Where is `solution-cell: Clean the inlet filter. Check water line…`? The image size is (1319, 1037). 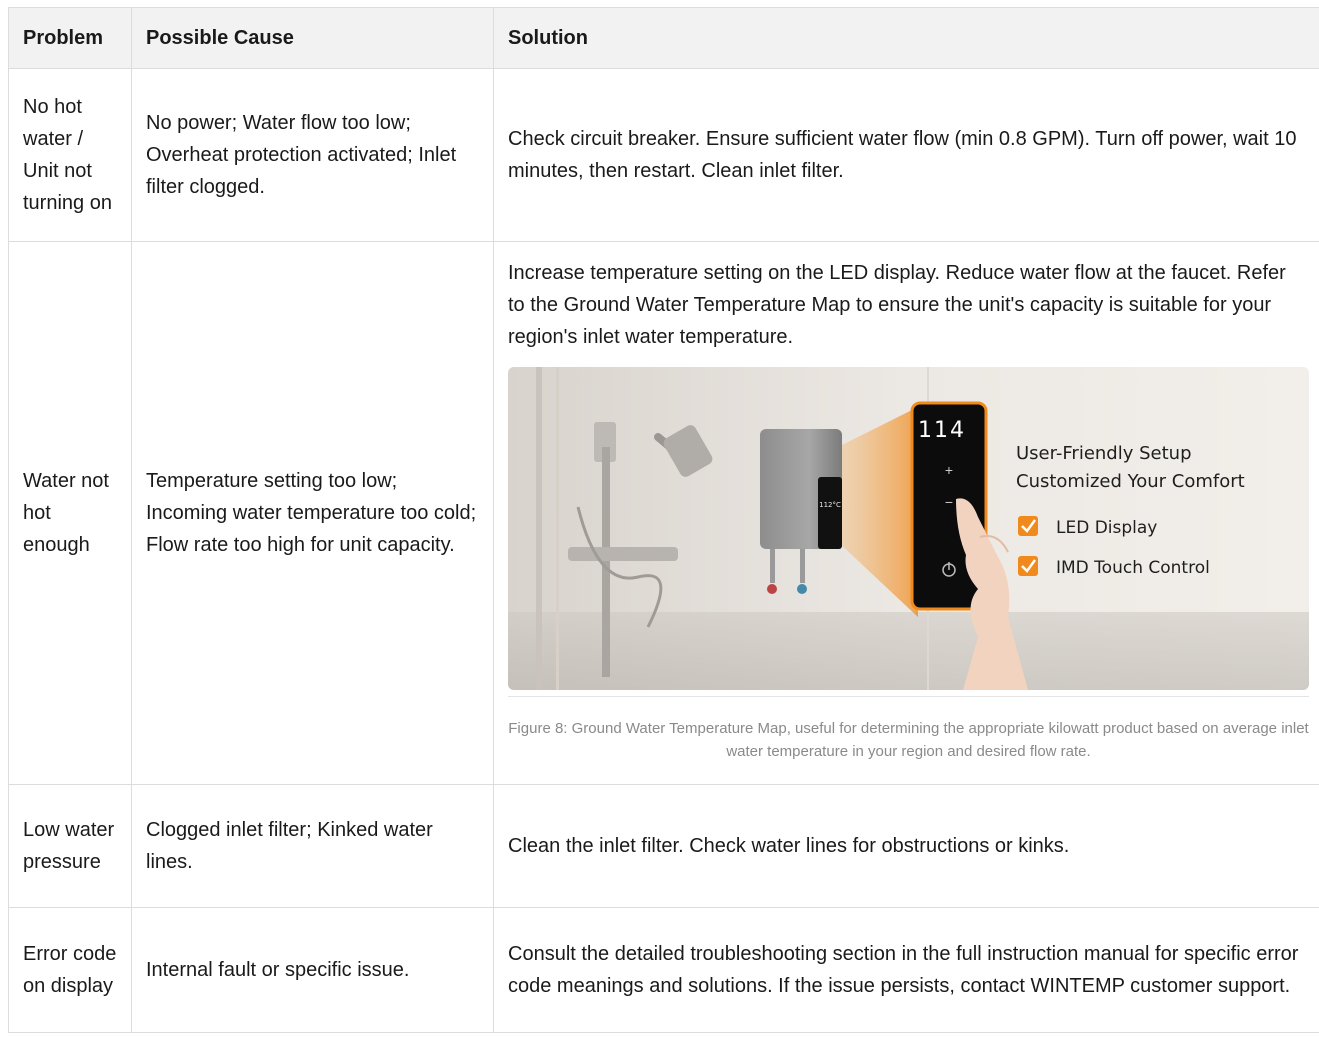 solution-cell: Clean the inlet filter. Check water line… is located at coordinates (906, 846).